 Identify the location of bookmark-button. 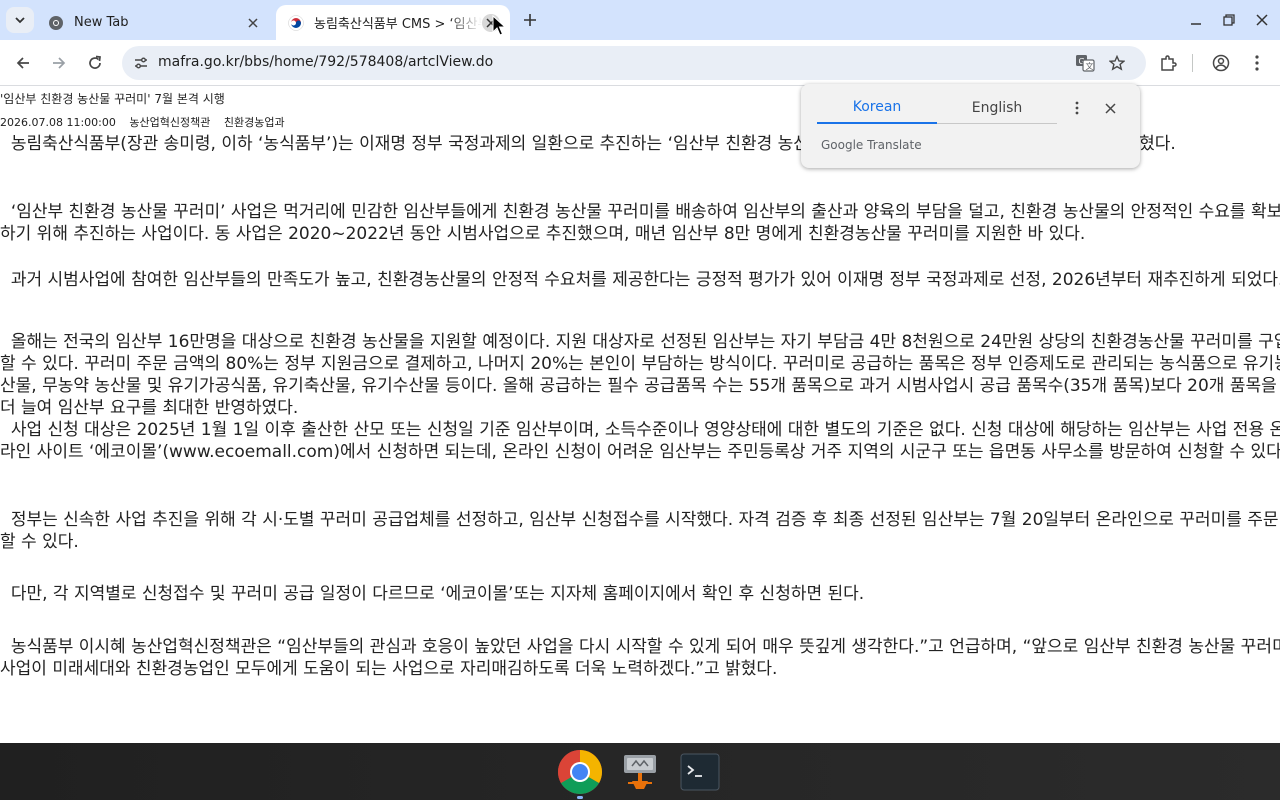
(1117, 63).